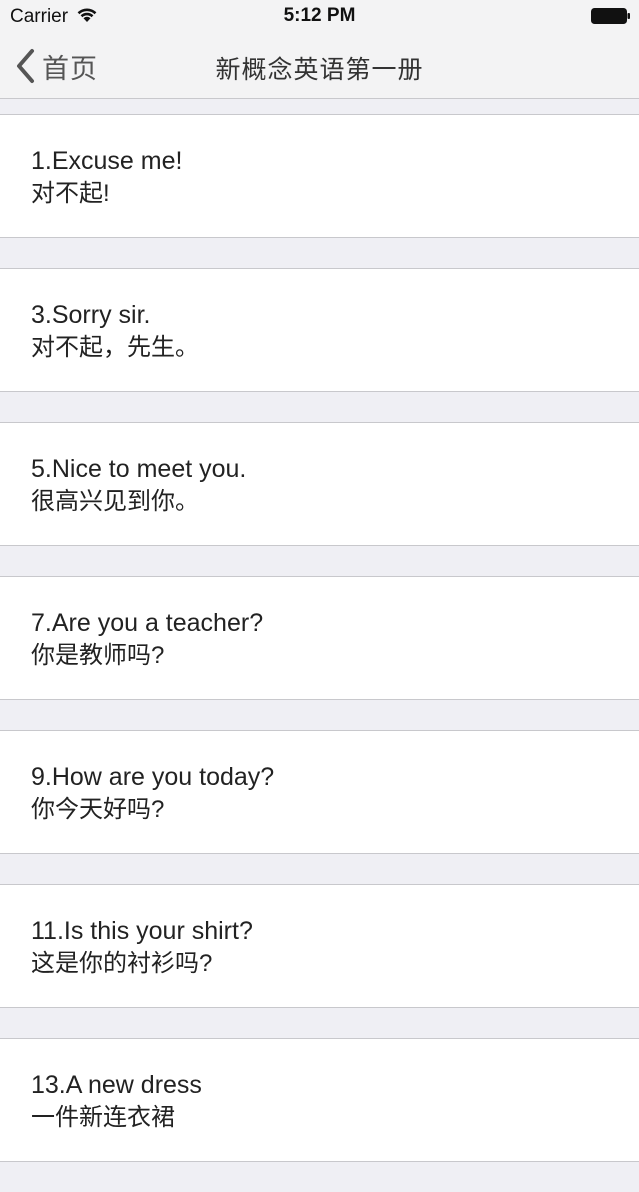 The height and width of the screenshot is (1192, 639). Describe the element at coordinates (122, 963) in the screenshot. I see `lesson-title-cn: 这是你的衬衫吗?` at that location.